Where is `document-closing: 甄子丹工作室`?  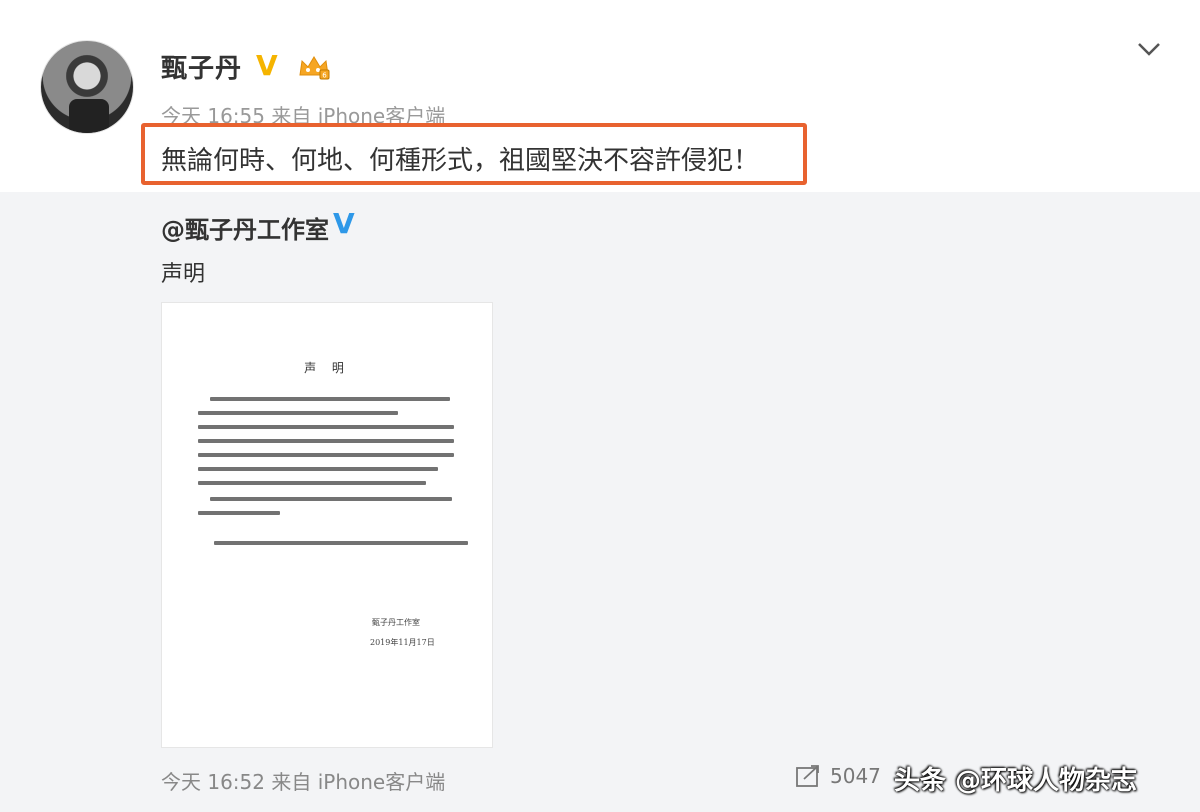
document-closing: 甄子丹工作室 is located at coordinates (396, 622).